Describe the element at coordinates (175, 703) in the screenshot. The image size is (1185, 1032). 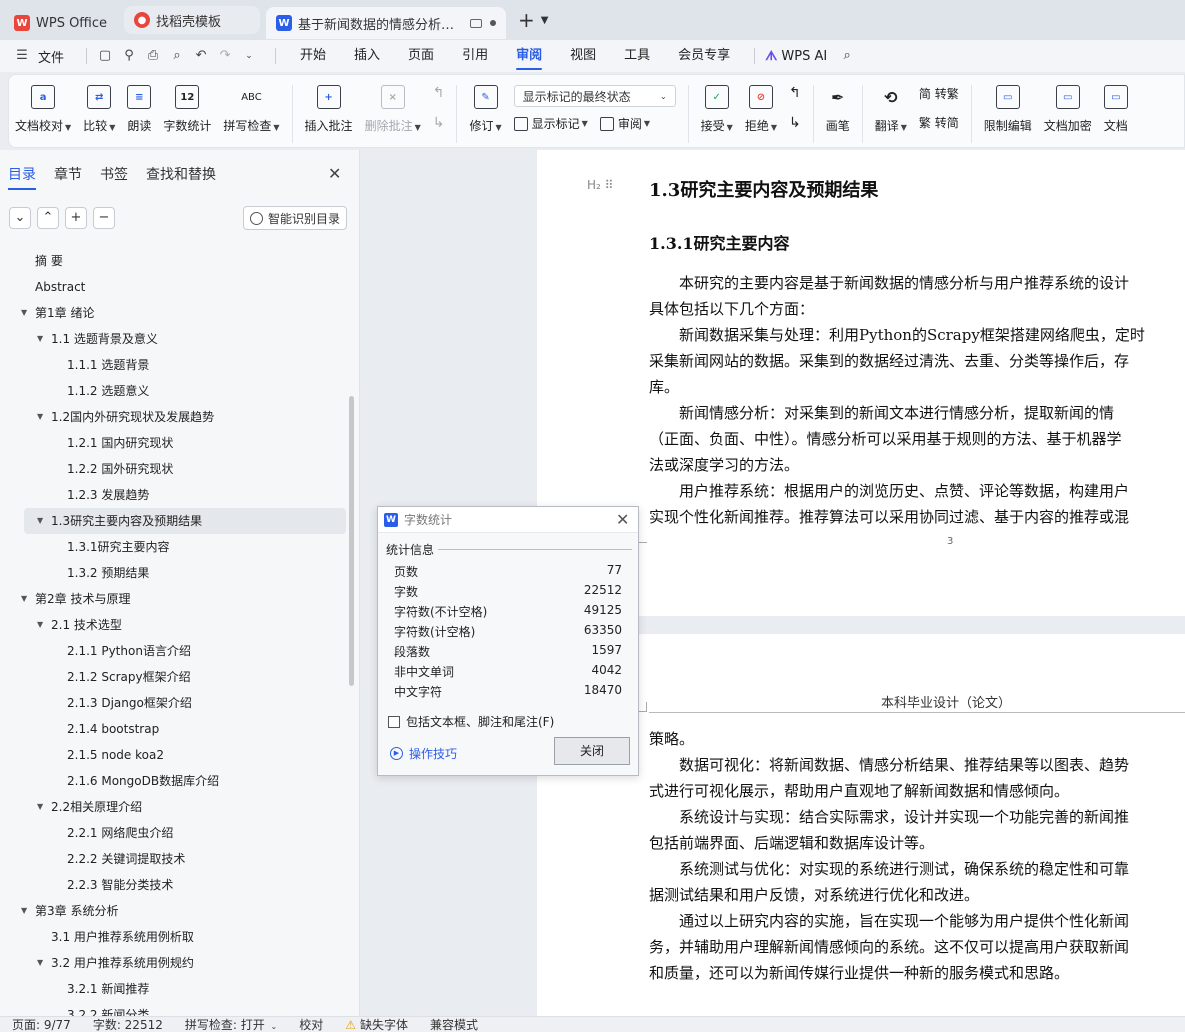
I see `toc-item: 2.1.3 Django框架介绍` at that location.